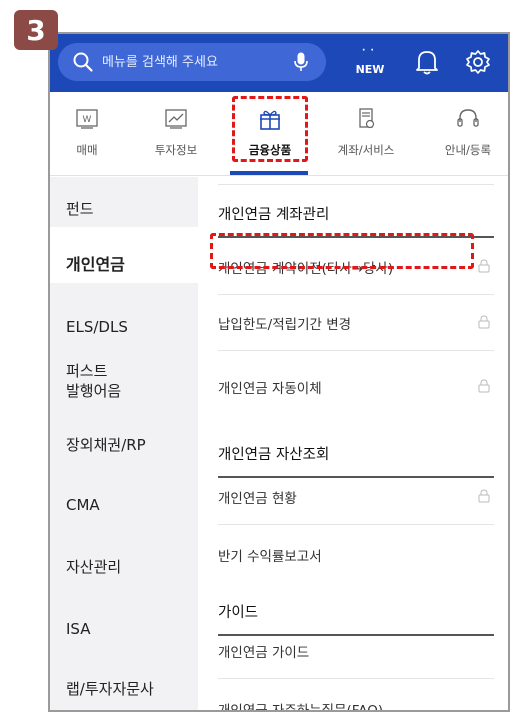  Describe the element at coordinates (356, 323) in the screenshot. I see `menu-item-limit-change: 납입한도/적립기간 변경` at that location.